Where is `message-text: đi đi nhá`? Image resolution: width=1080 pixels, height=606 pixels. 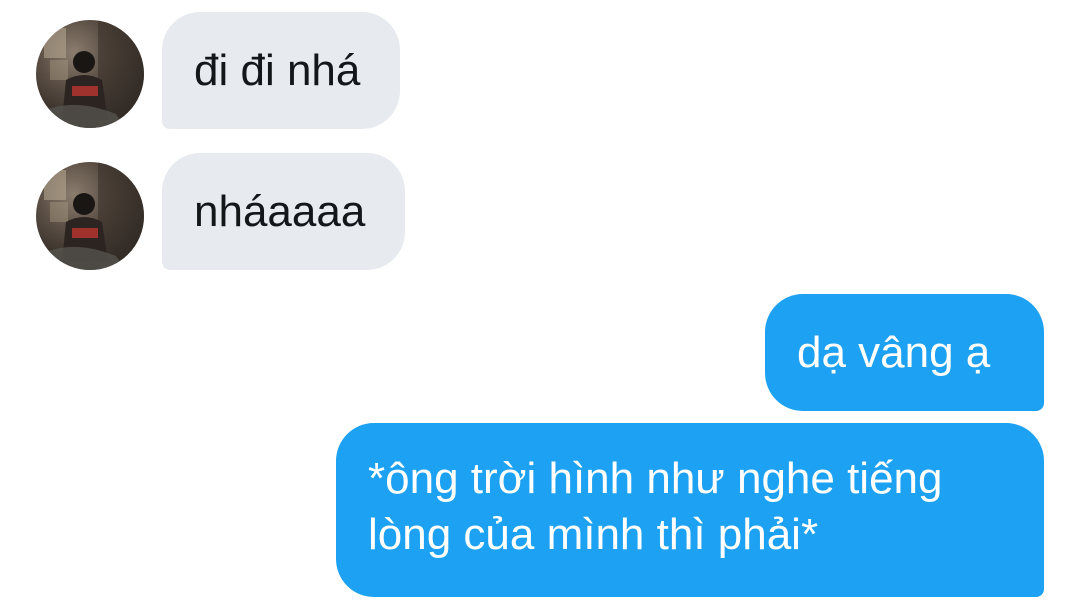
message-text: đi đi nhá is located at coordinates (277, 70).